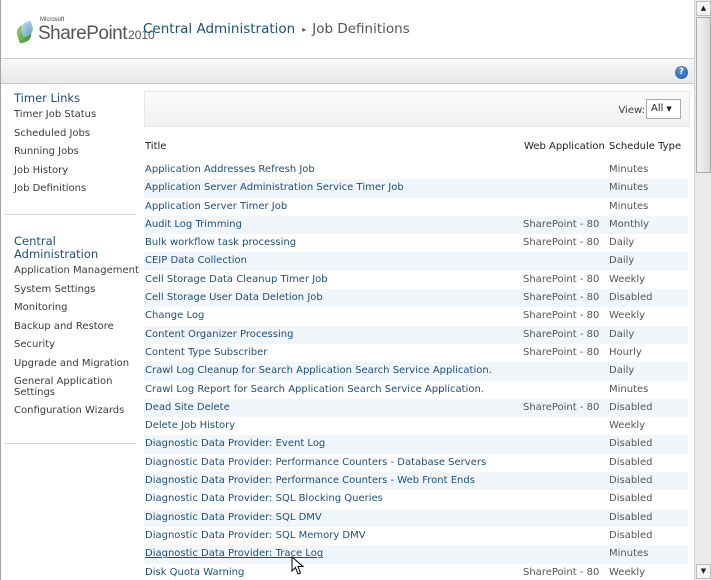 The width and height of the screenshot is (711, 580). I want to click on job-title-link: Diagnostic Data Provider: SQL Memory DMV, so click(255, 536).